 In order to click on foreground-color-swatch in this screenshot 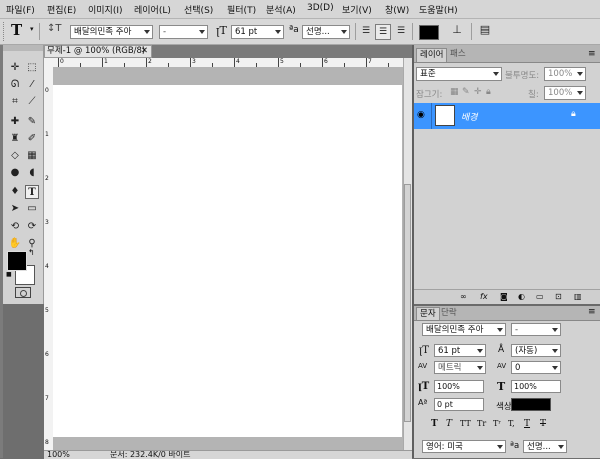, I will do `click(17, 261)`.